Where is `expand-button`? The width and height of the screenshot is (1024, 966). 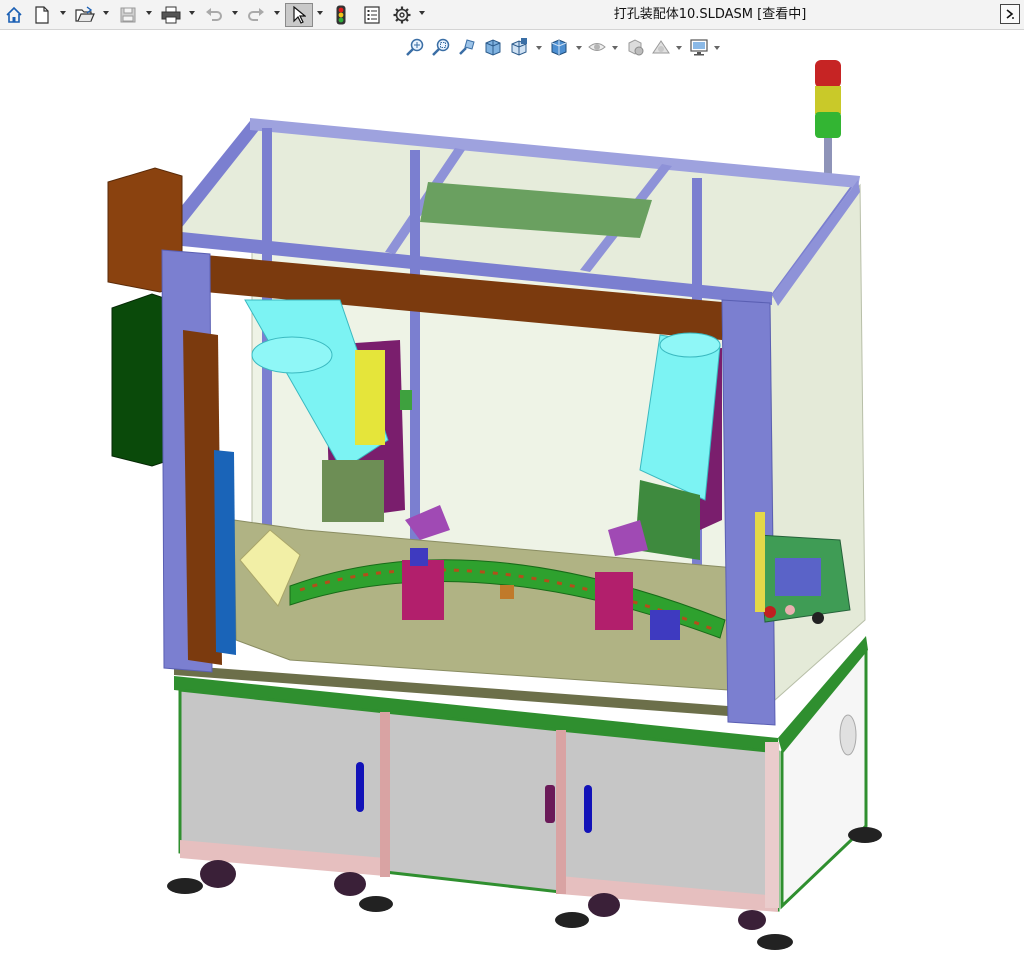 expand-button is located at coordinates (1010, 14).